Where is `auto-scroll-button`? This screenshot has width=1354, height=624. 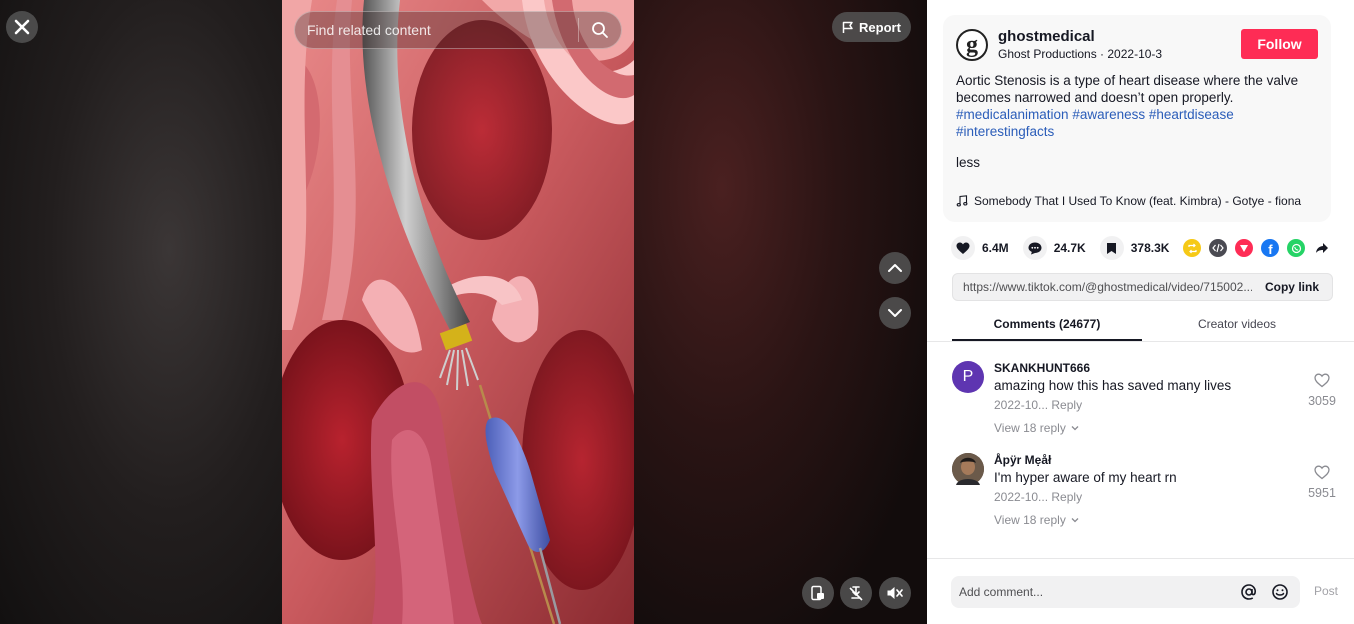
auto-scroll-button is located at coordinates (856, 593).